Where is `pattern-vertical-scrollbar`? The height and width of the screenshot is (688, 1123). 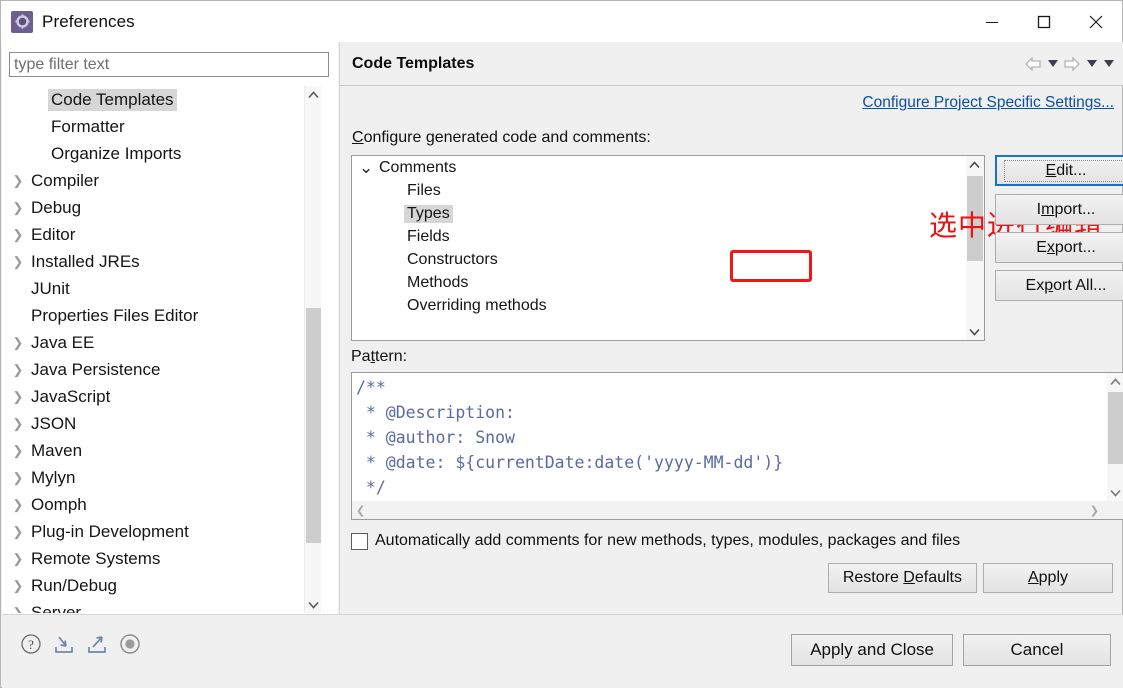 pattern-vertical-scrollbar is located at coordinates (1115, 437).